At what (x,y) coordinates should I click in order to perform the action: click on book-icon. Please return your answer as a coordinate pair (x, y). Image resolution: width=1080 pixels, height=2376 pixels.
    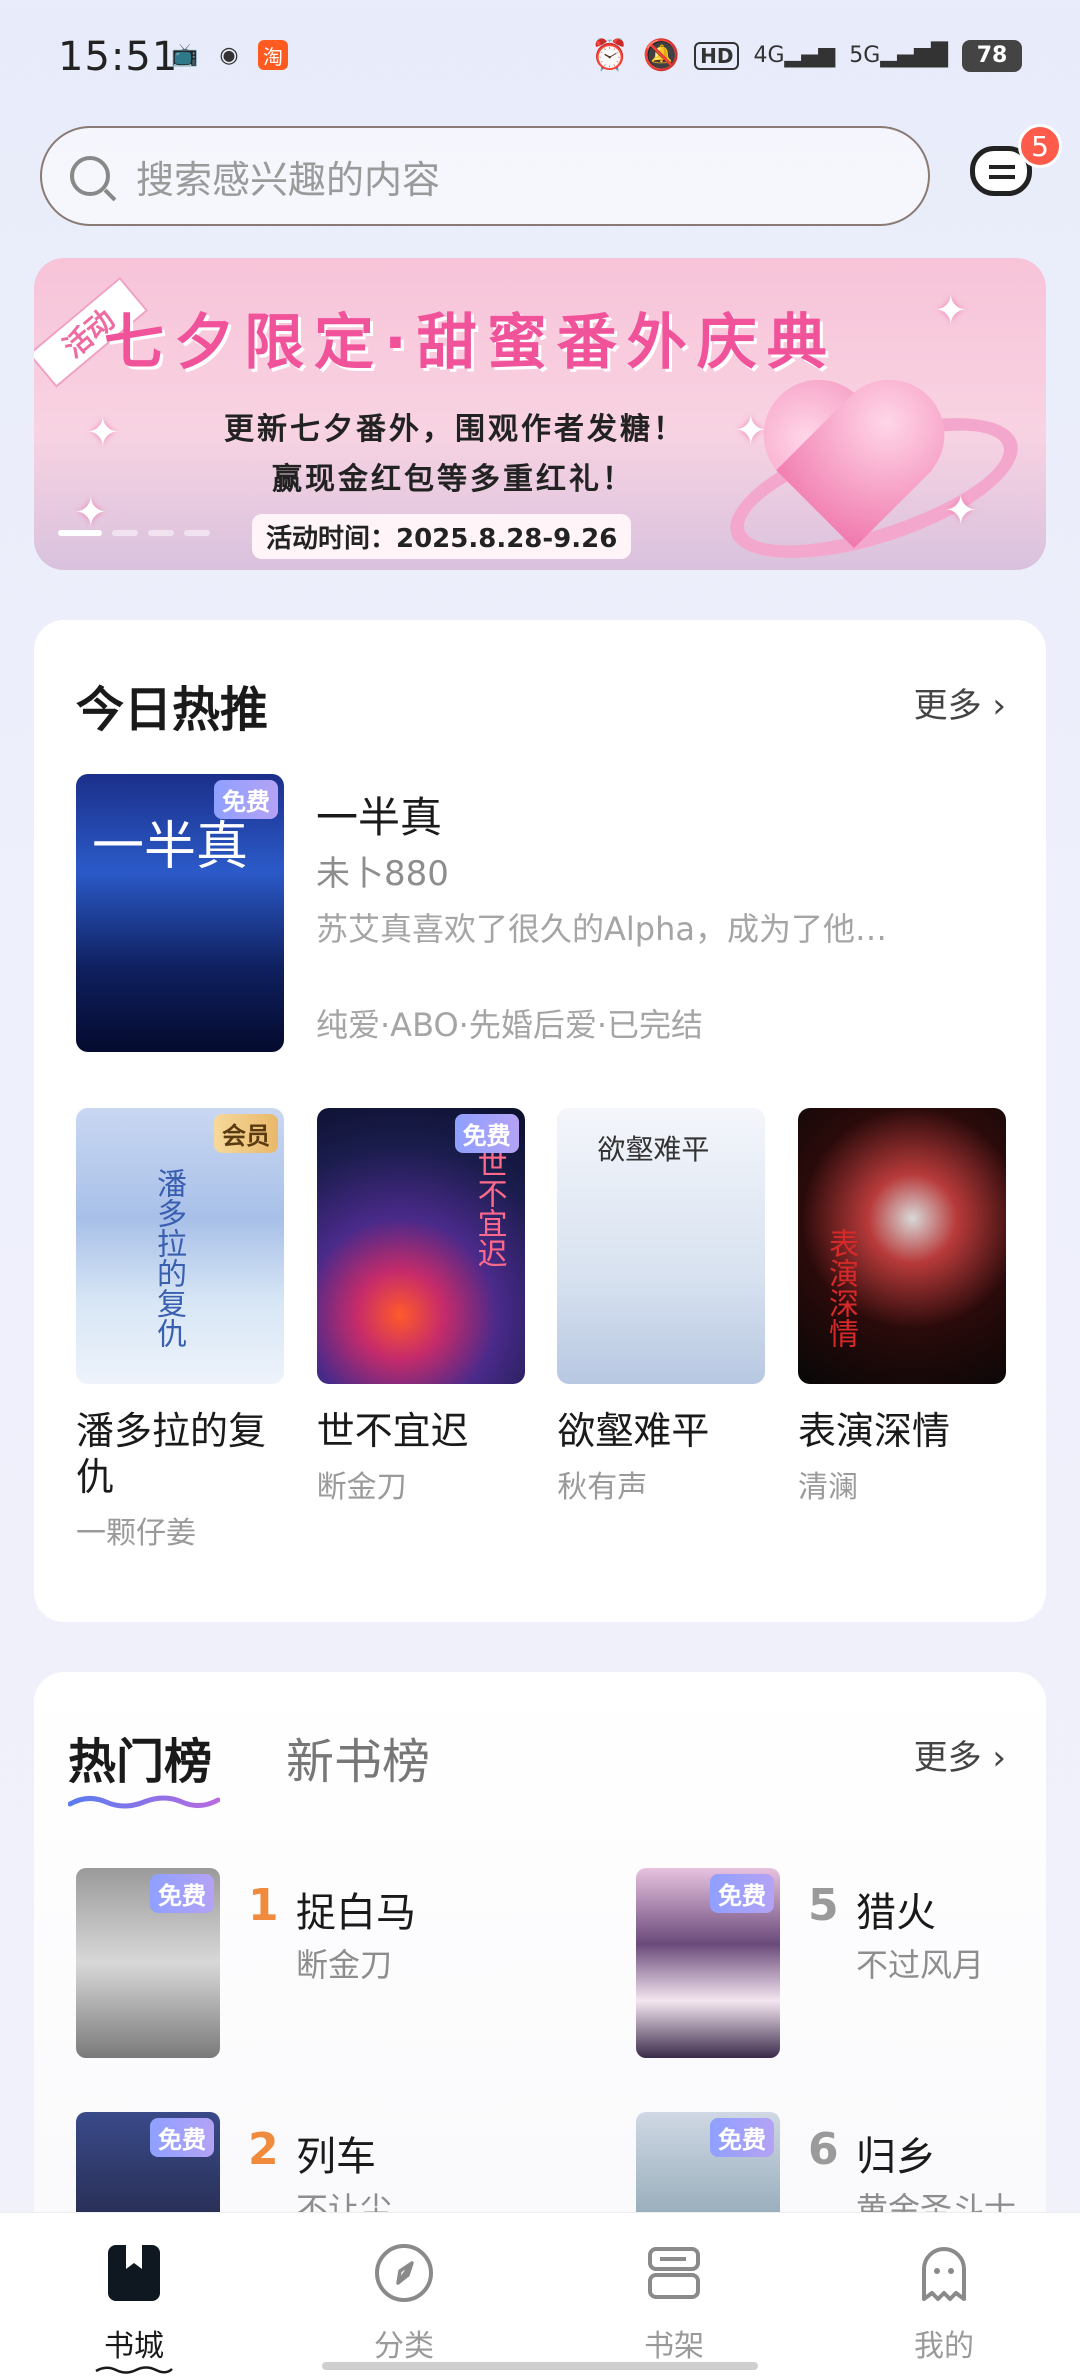
    Looking at the image, I should click on (134, 2273).